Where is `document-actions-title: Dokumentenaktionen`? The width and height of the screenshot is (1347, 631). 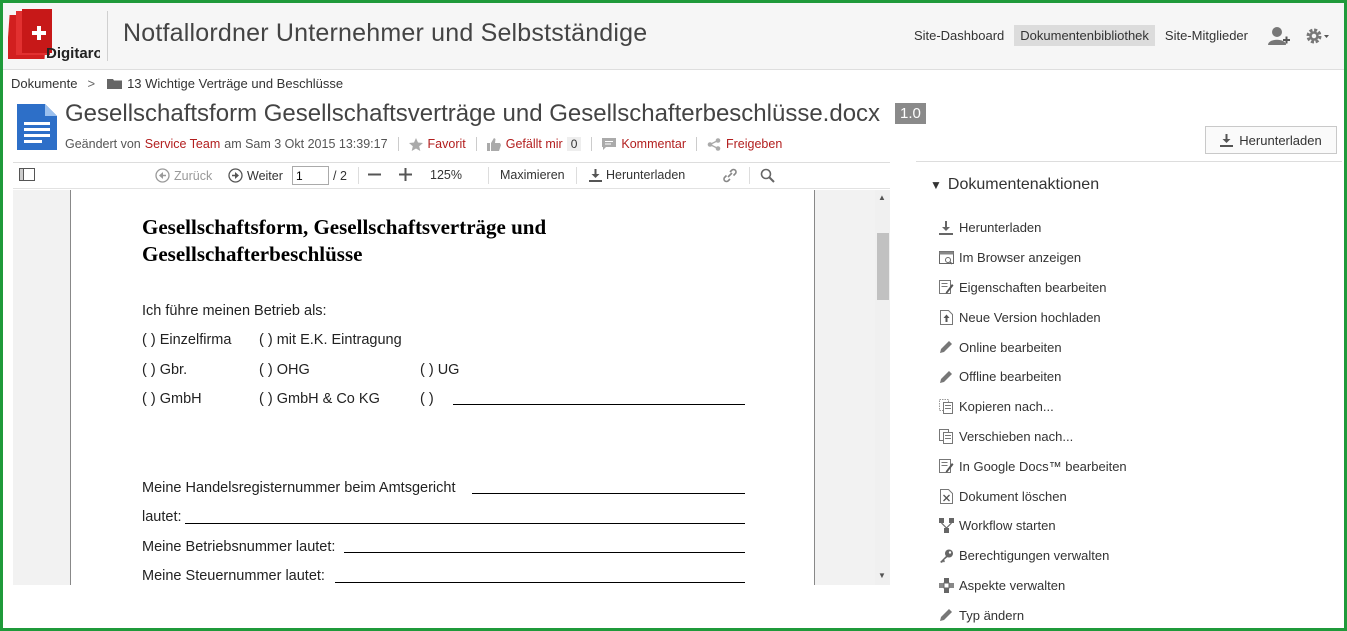
document-actions-title: Dokumentenaktionen is located at coordinates (1023, 184).